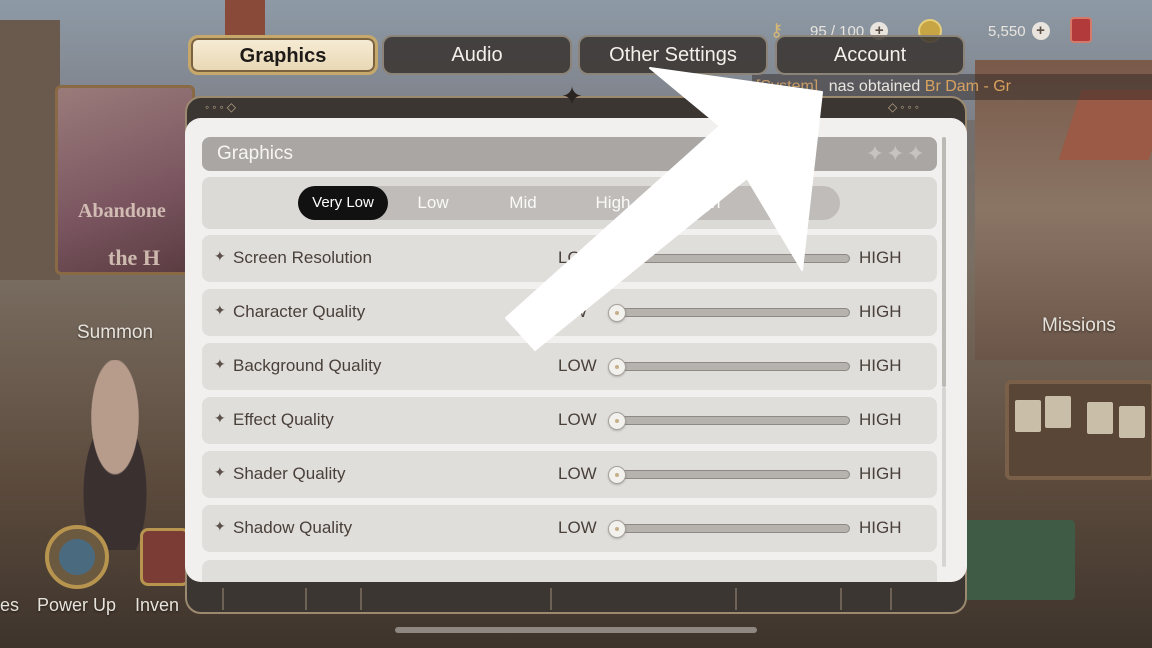  I want to click on home-indicator, so click(576, 630).